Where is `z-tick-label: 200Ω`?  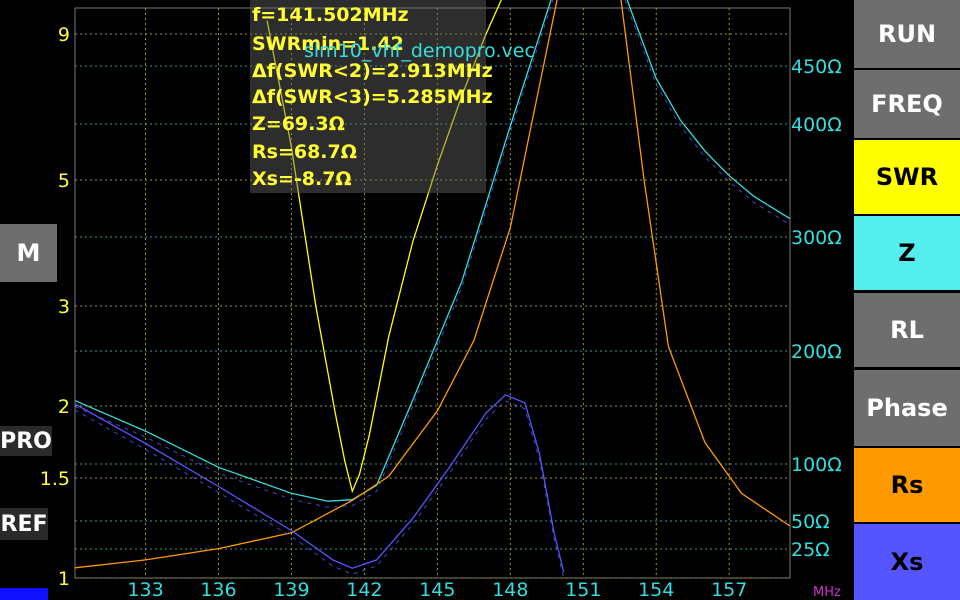
z-tick-label: 200Ω is located at coordinates (816, 352).